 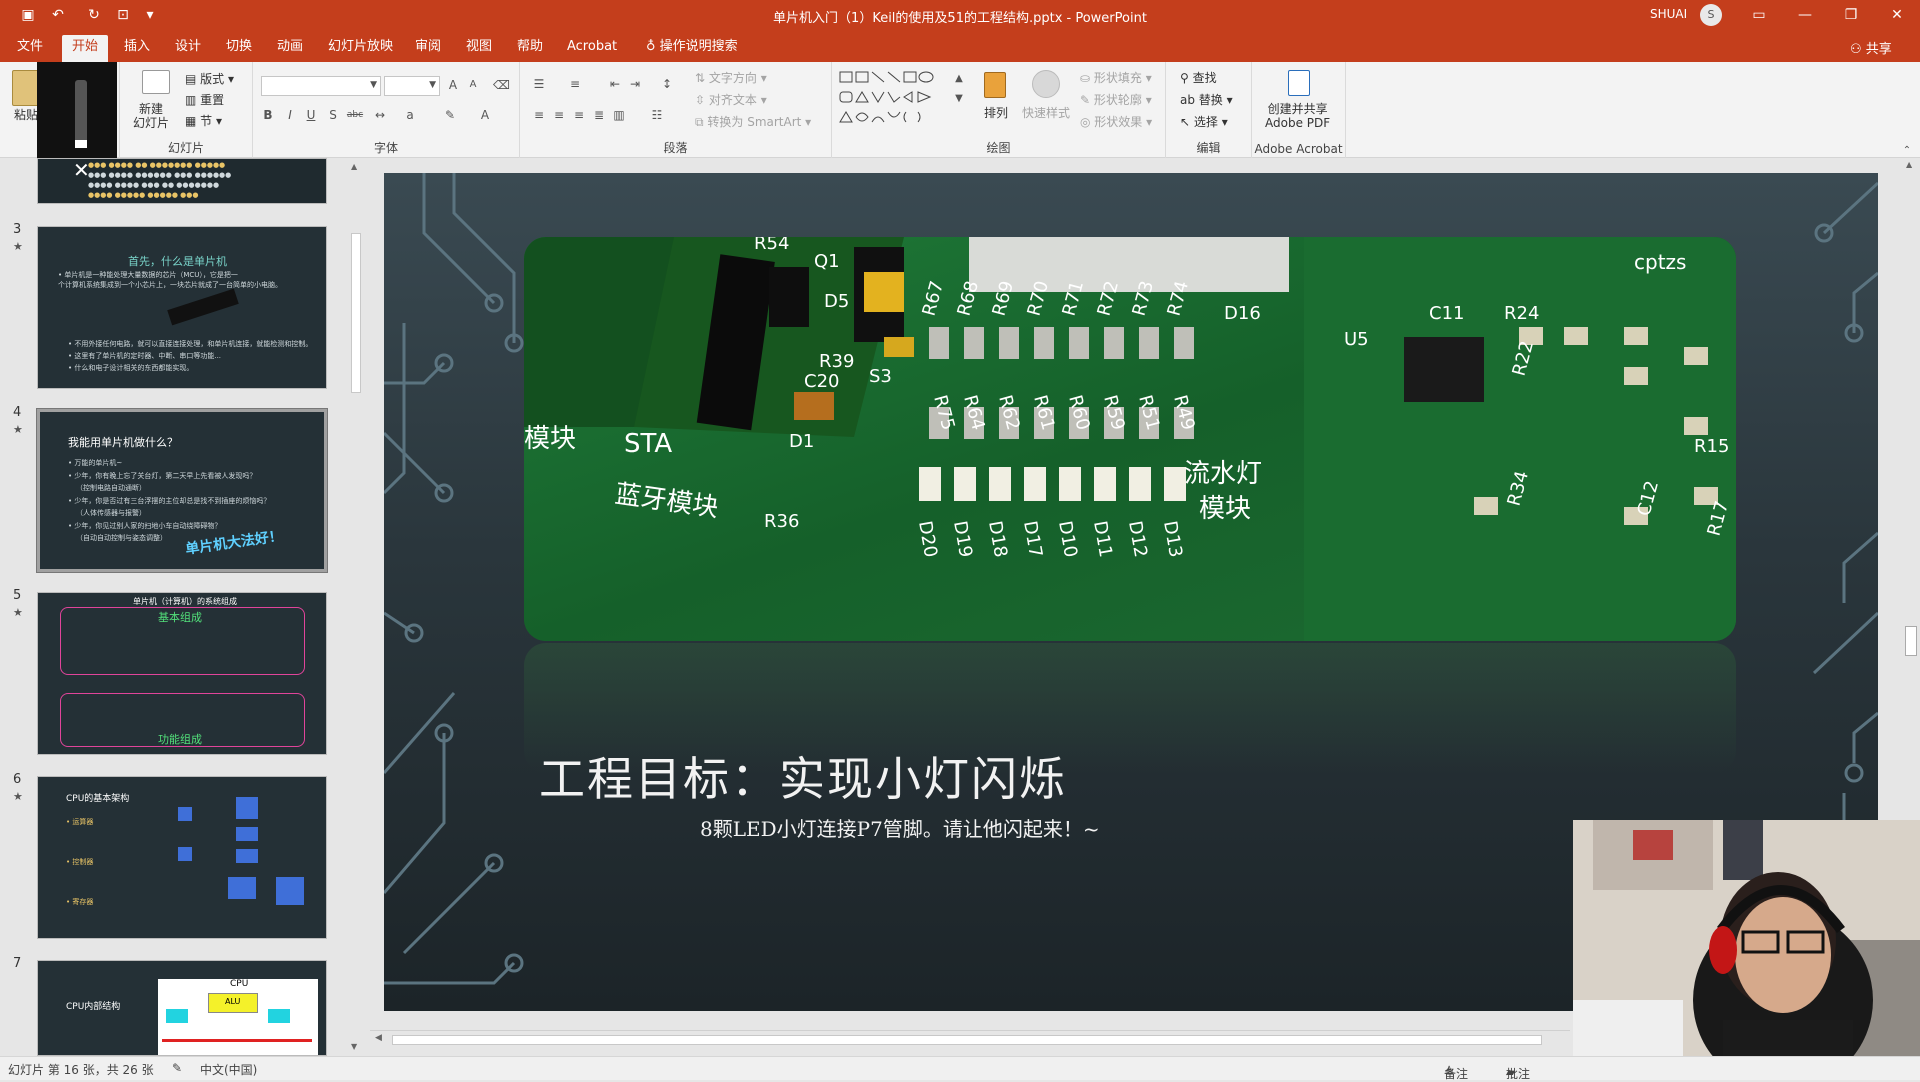 What do you see at coordinates (1189, 100) in the screenshot?
I see `replace-icon: ab` at bounding box center [1189, 100].